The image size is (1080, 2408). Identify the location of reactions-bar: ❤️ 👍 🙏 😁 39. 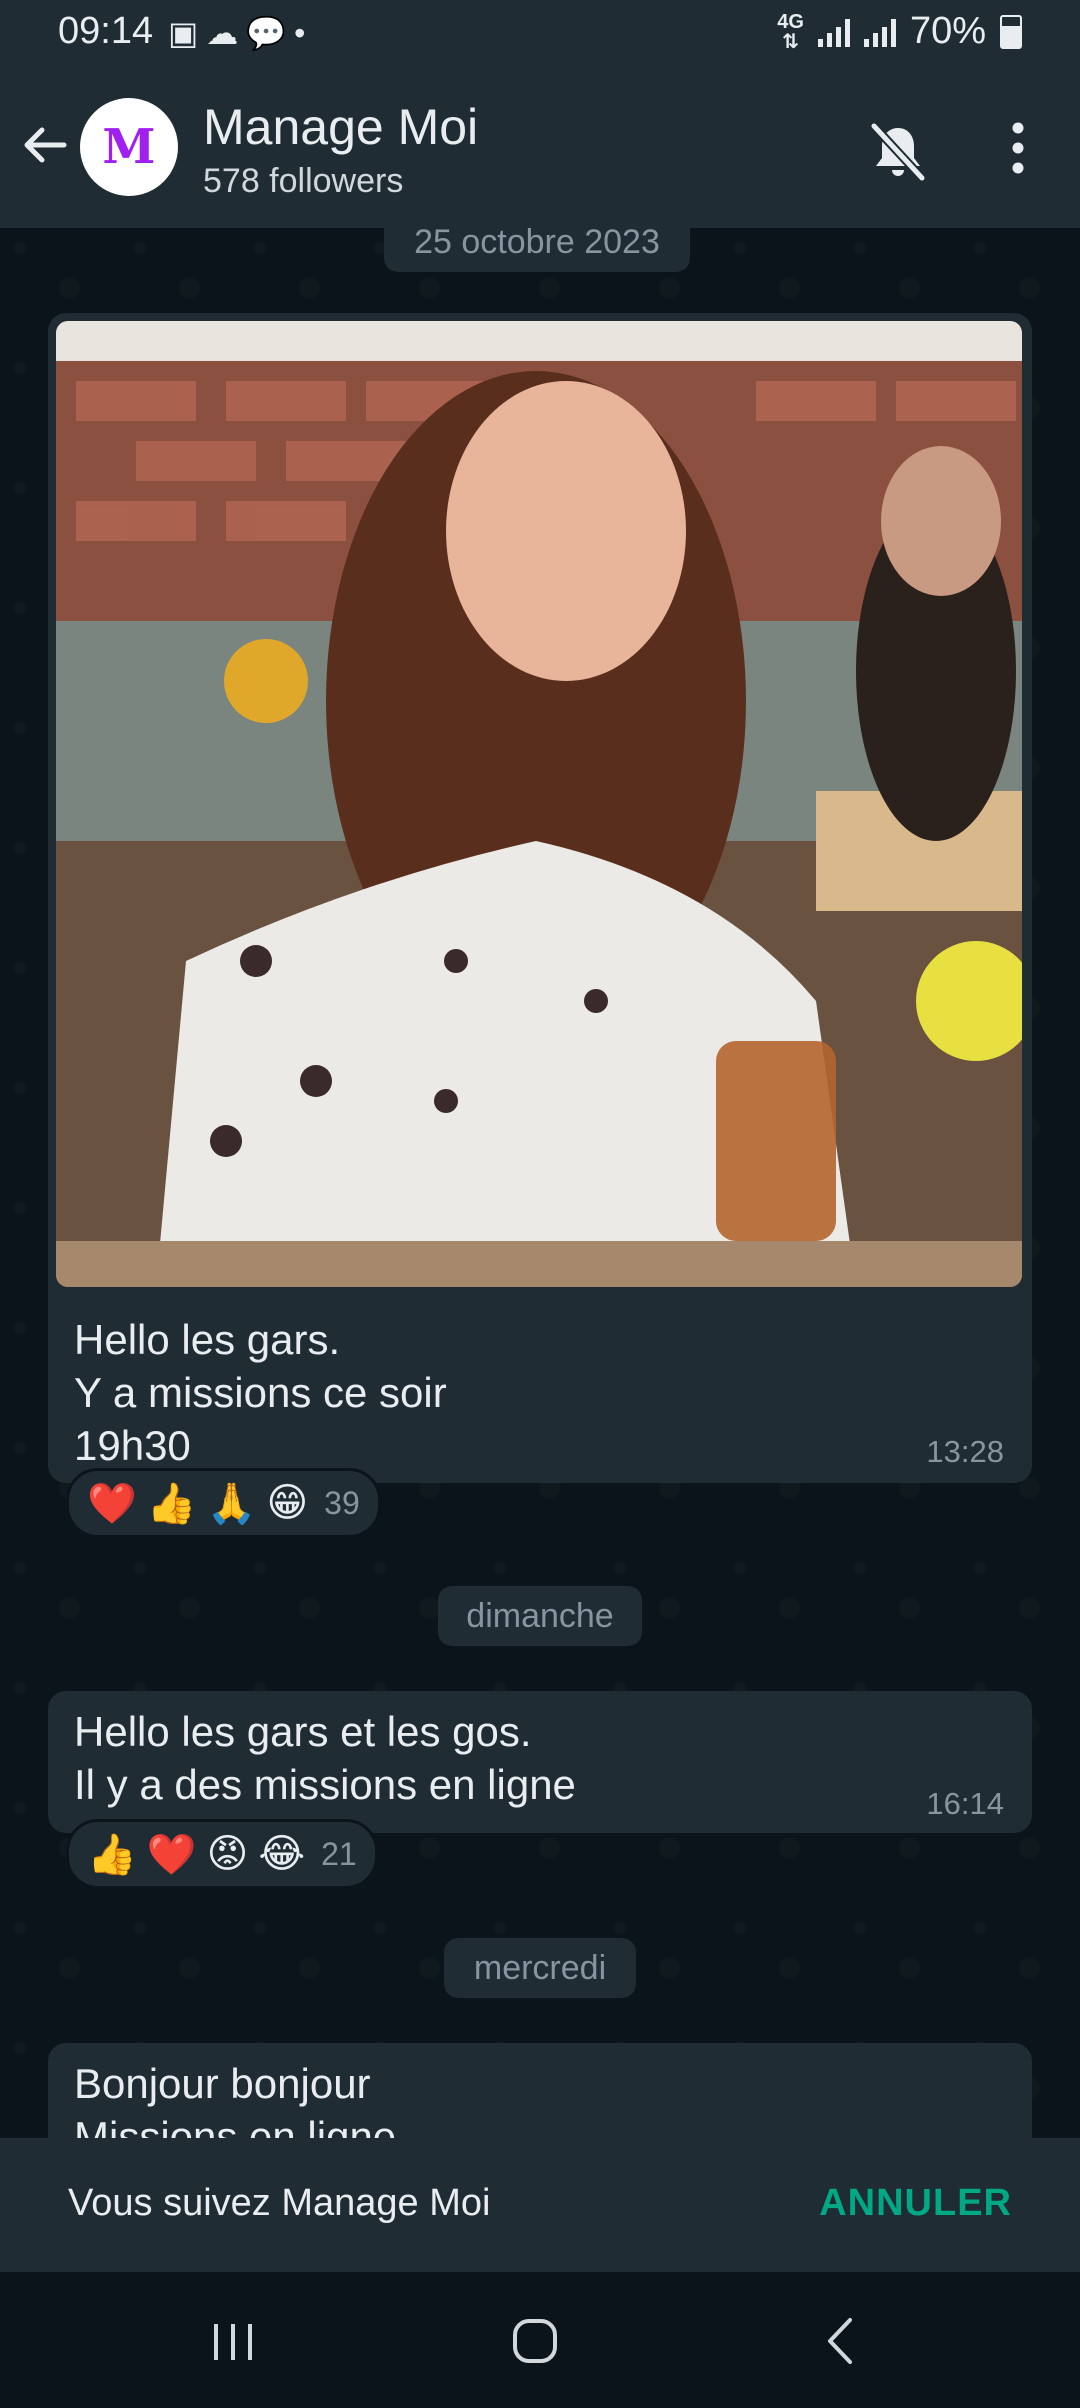
(223, 1503).